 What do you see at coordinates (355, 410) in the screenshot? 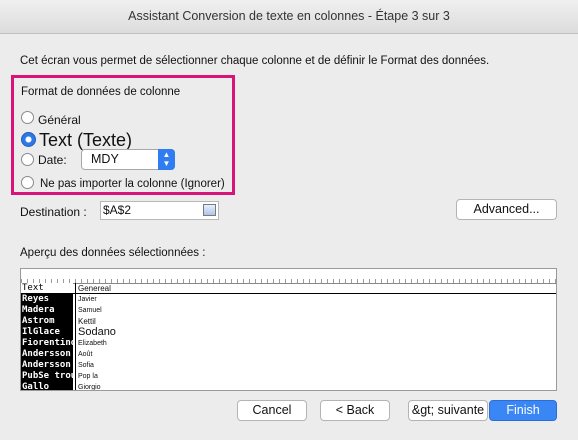
I see `back-button: < Back` at bounding box center [355, 410].